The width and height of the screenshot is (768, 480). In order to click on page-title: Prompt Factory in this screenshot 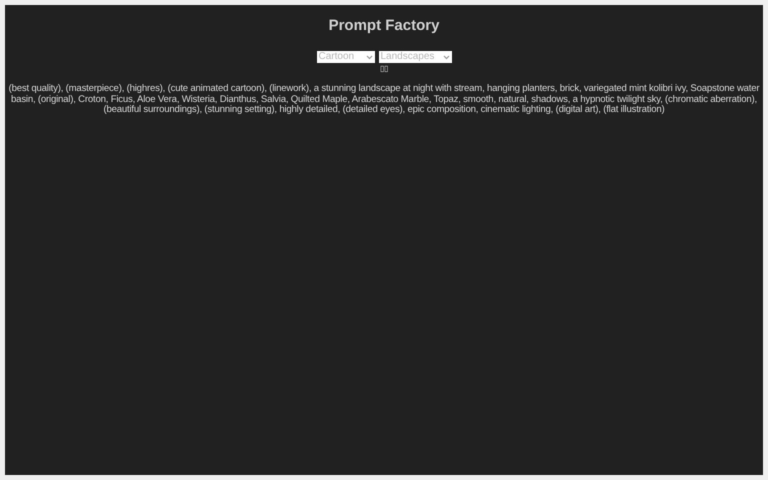, I will do `click(384, 26)`.